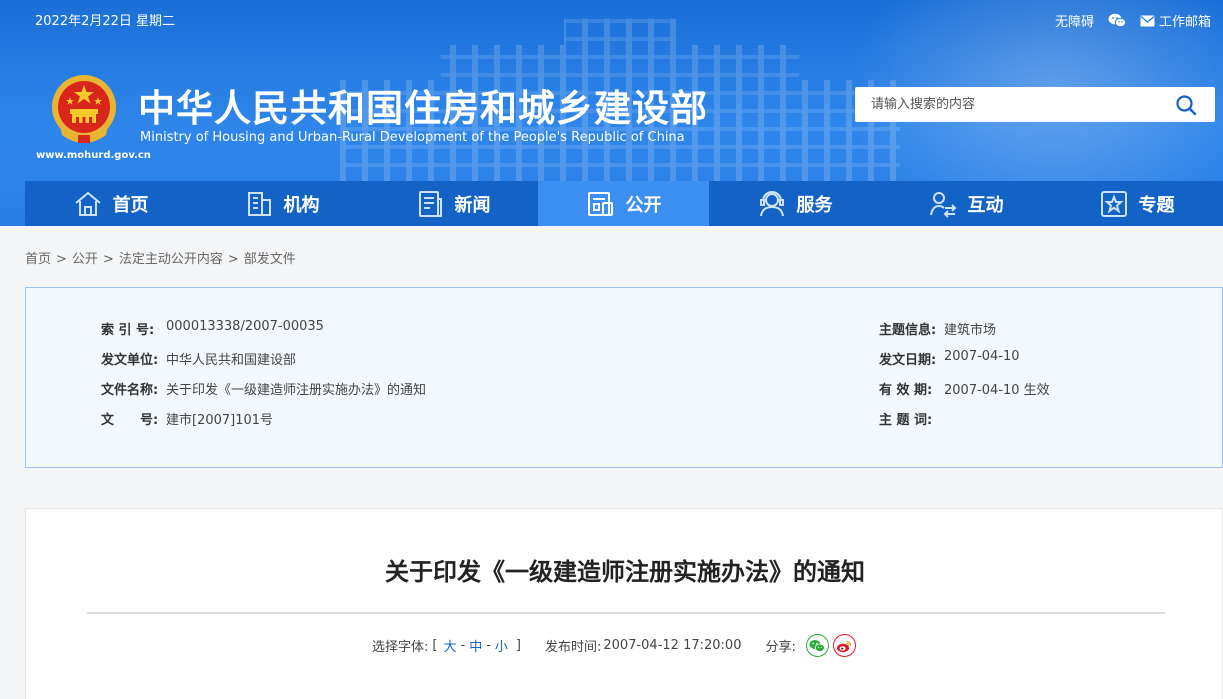 Image resolution: width=1223 pixels, height=699 pixels. What do you see at coordinates (672, 645) in the screenshot?
I see `publish-time-value: 2007-04-12 17:20:00` at bounding box center [672, 645].